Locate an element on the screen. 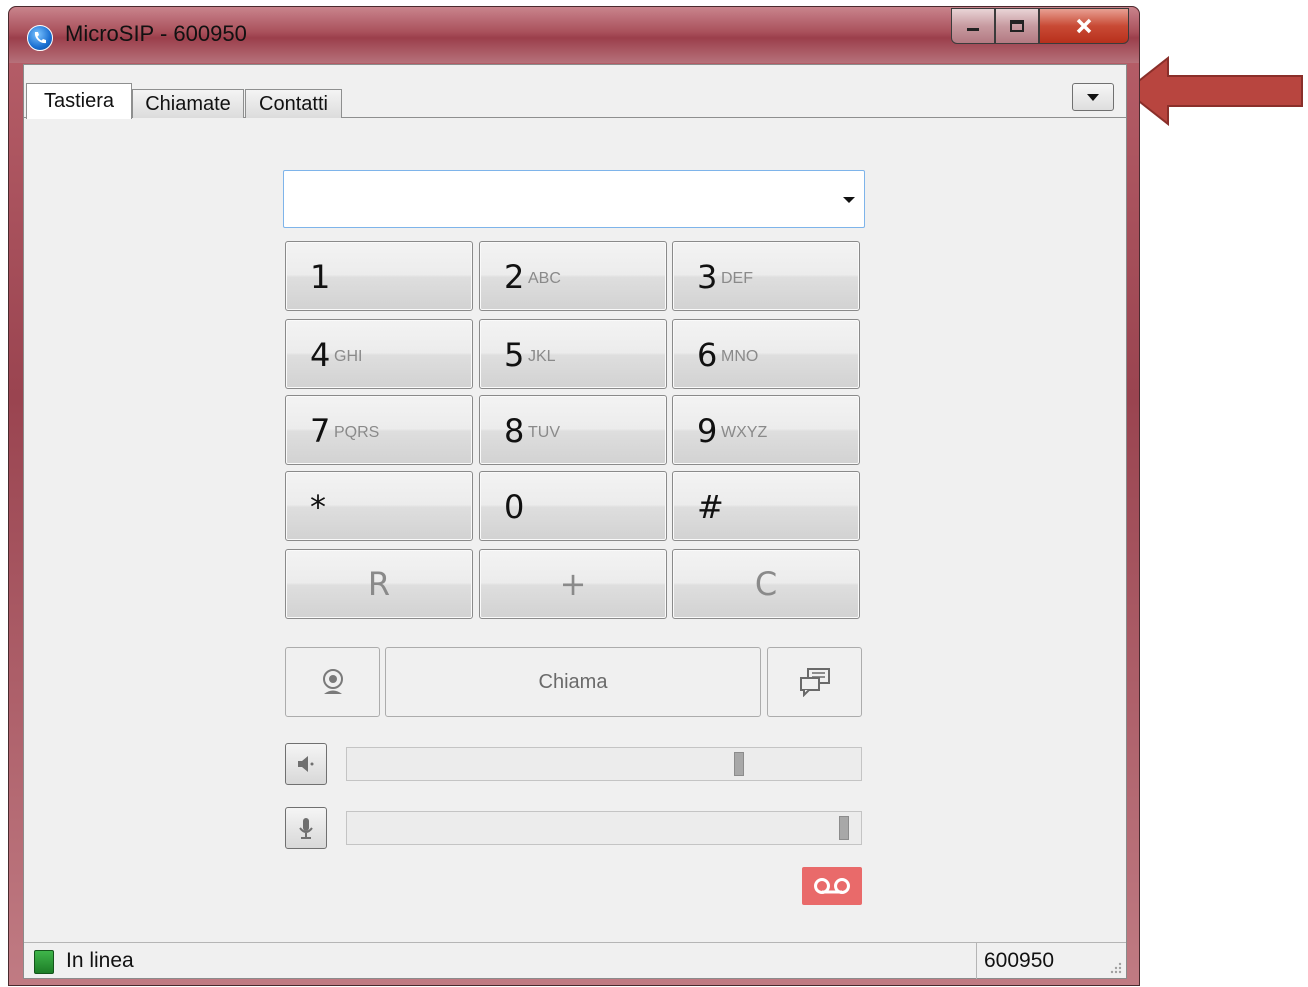 This screenshot has width=1308, height=987. plus-label: + is located at coordinates (573, 584).